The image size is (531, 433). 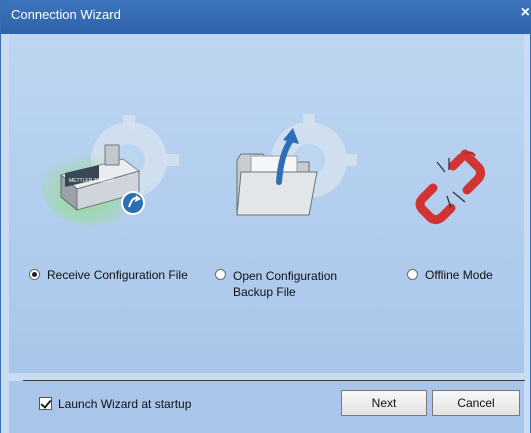 What do you see at coordinates (274, 380) in the screenshot?
I see `footer-separator` at bounding box center [274, 380].